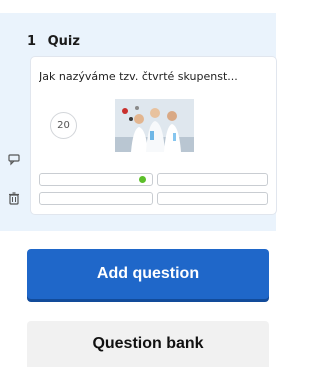 This screenshot has height=367, width=320. What do you see at coordinates (142, 179) in the screenshot?
I see `correct-indicator` at bounding box center [142, 179].